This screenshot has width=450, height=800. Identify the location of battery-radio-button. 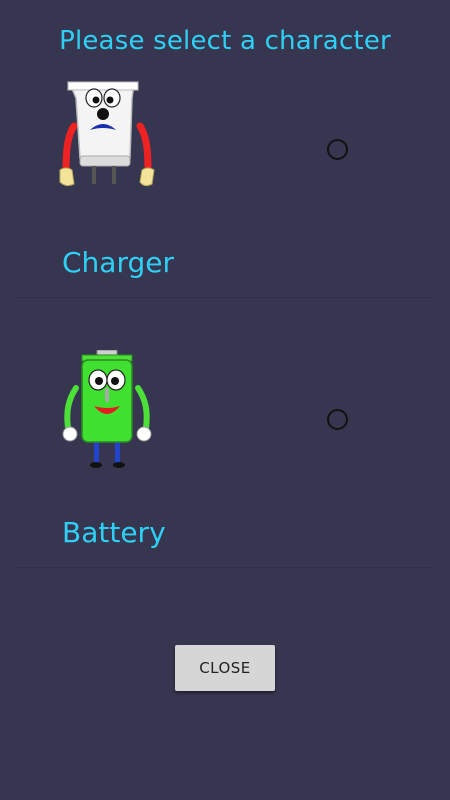
(337, 419).